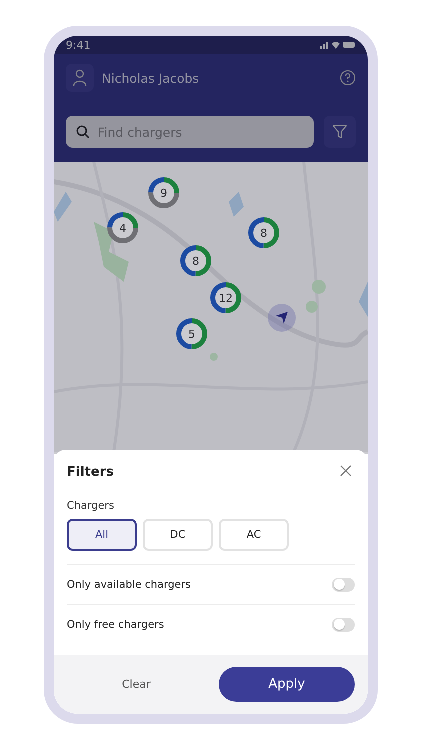 The height and width of the screenshot is (750, 422). What do you see at coordinates (129, 584) in the screenshot?
I see `option-label: Only available chargers` at bounding box center [129, 584].